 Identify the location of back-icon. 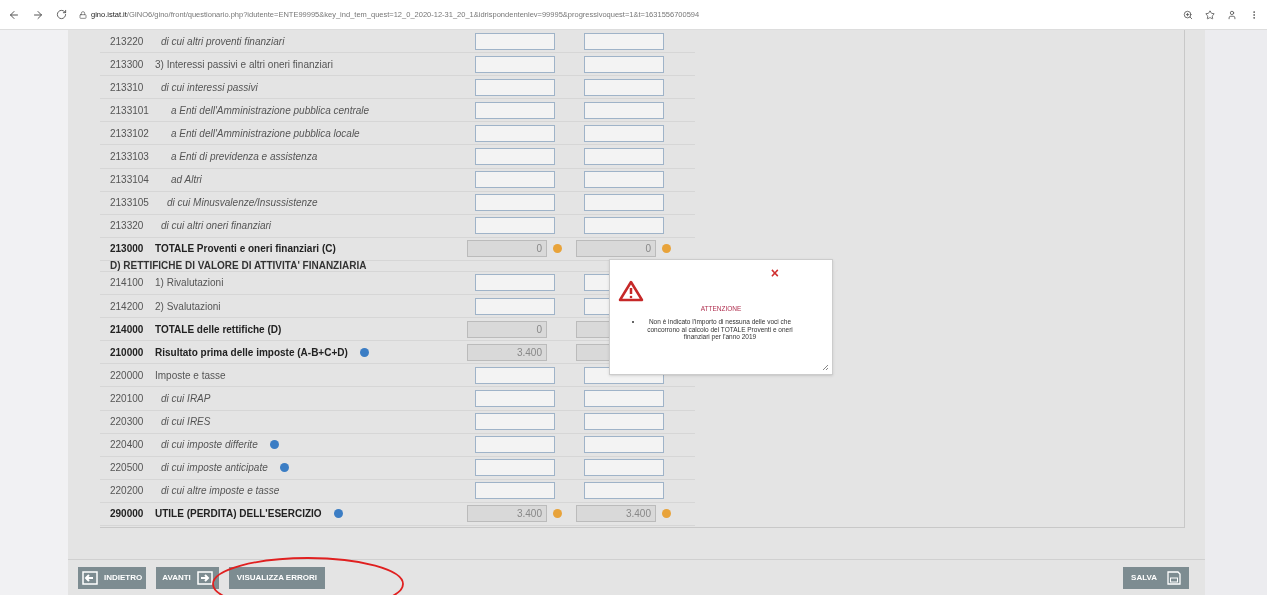
(14, 14).